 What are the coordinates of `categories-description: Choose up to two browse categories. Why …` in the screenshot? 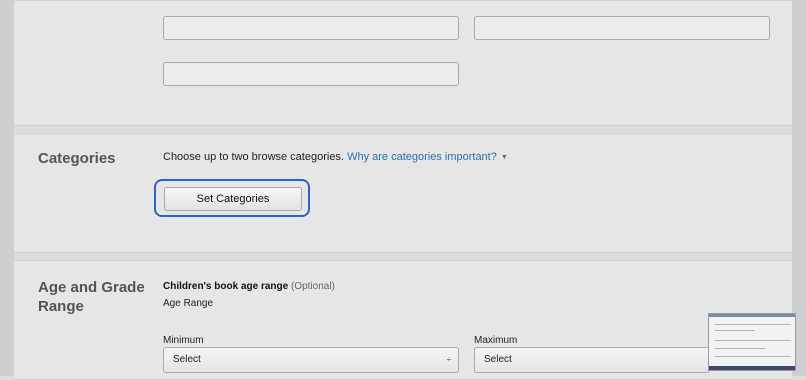 It's located at (335, 157).